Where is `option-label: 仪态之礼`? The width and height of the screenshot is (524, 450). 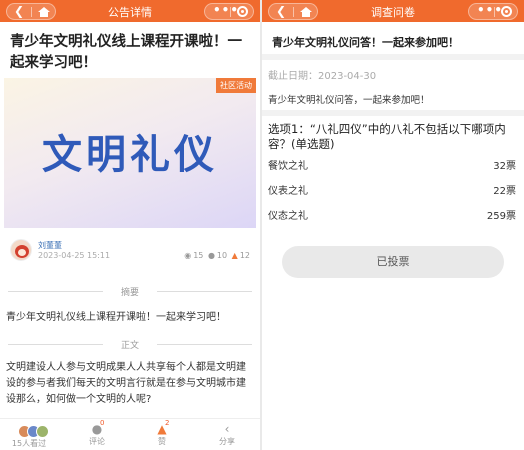
option-label: 仪态之礼 is located at coordinates (288, 216).